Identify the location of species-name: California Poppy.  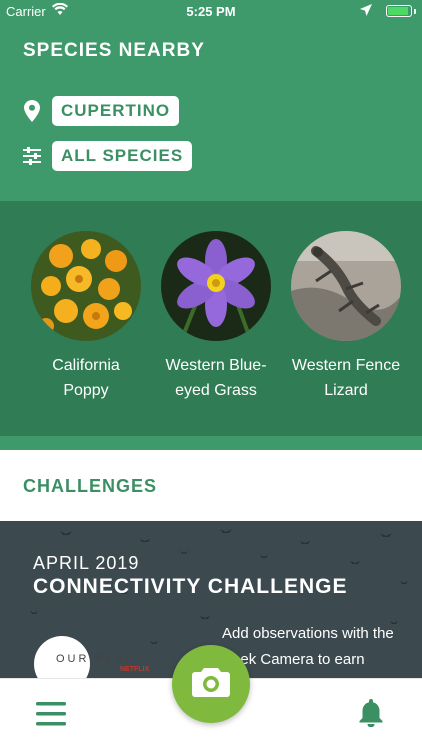
(86, 378).